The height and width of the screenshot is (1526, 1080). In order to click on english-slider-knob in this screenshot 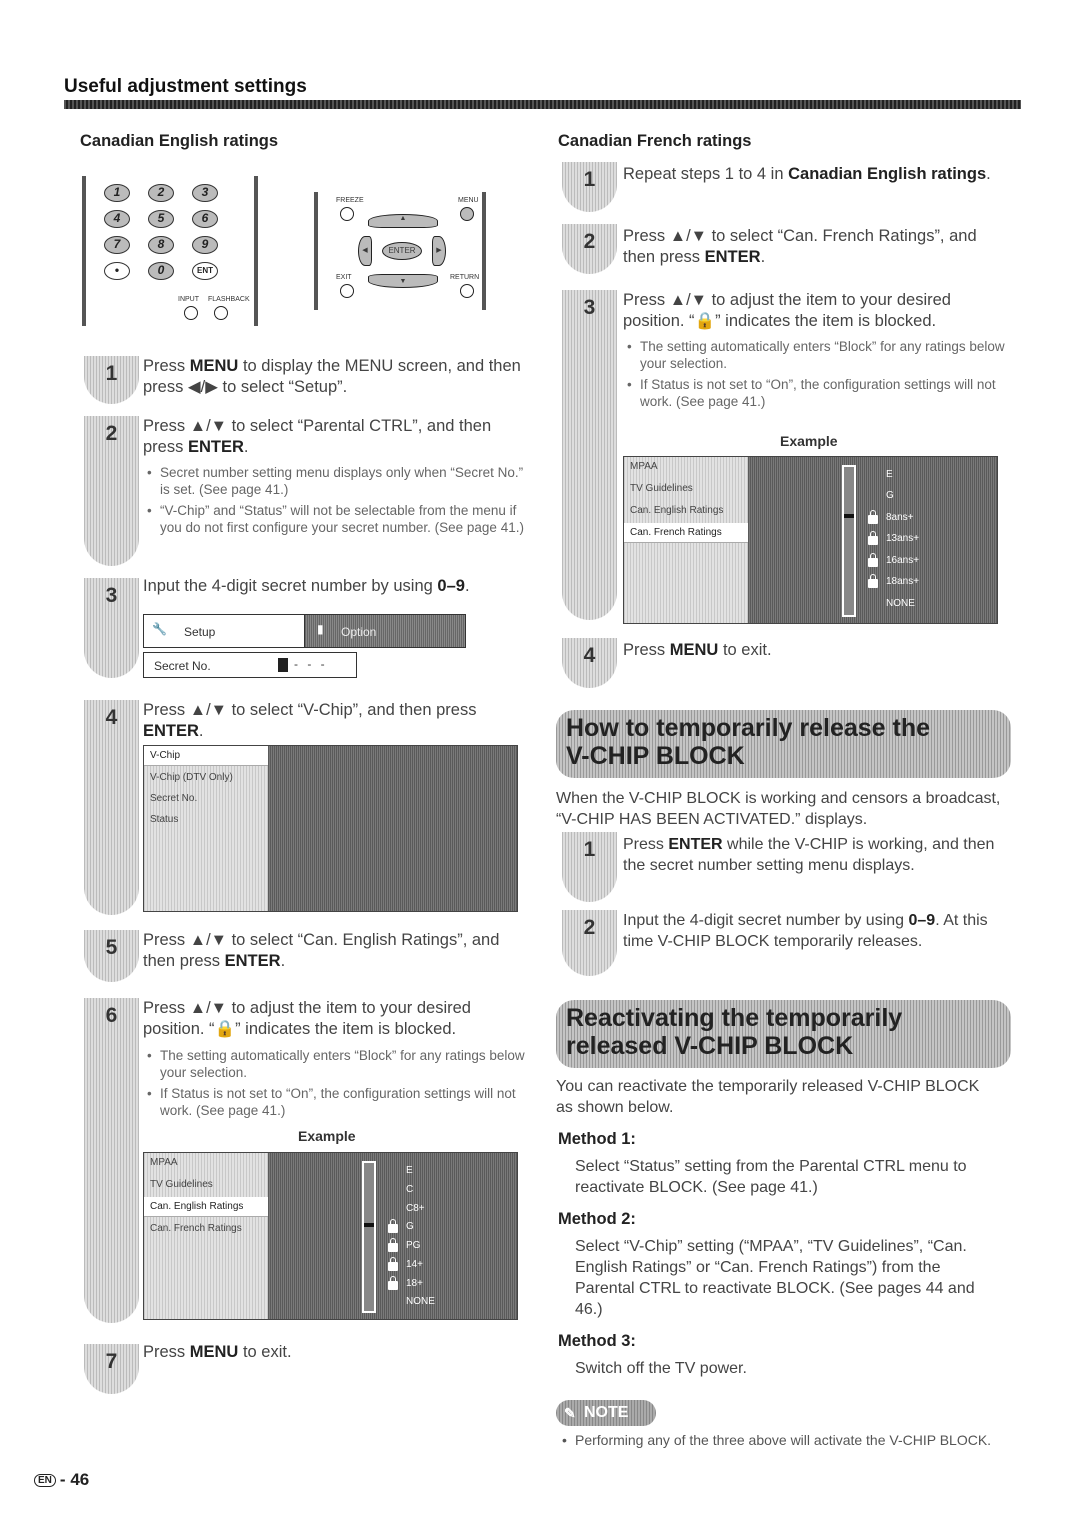, I will do `click(369, 1225)`.